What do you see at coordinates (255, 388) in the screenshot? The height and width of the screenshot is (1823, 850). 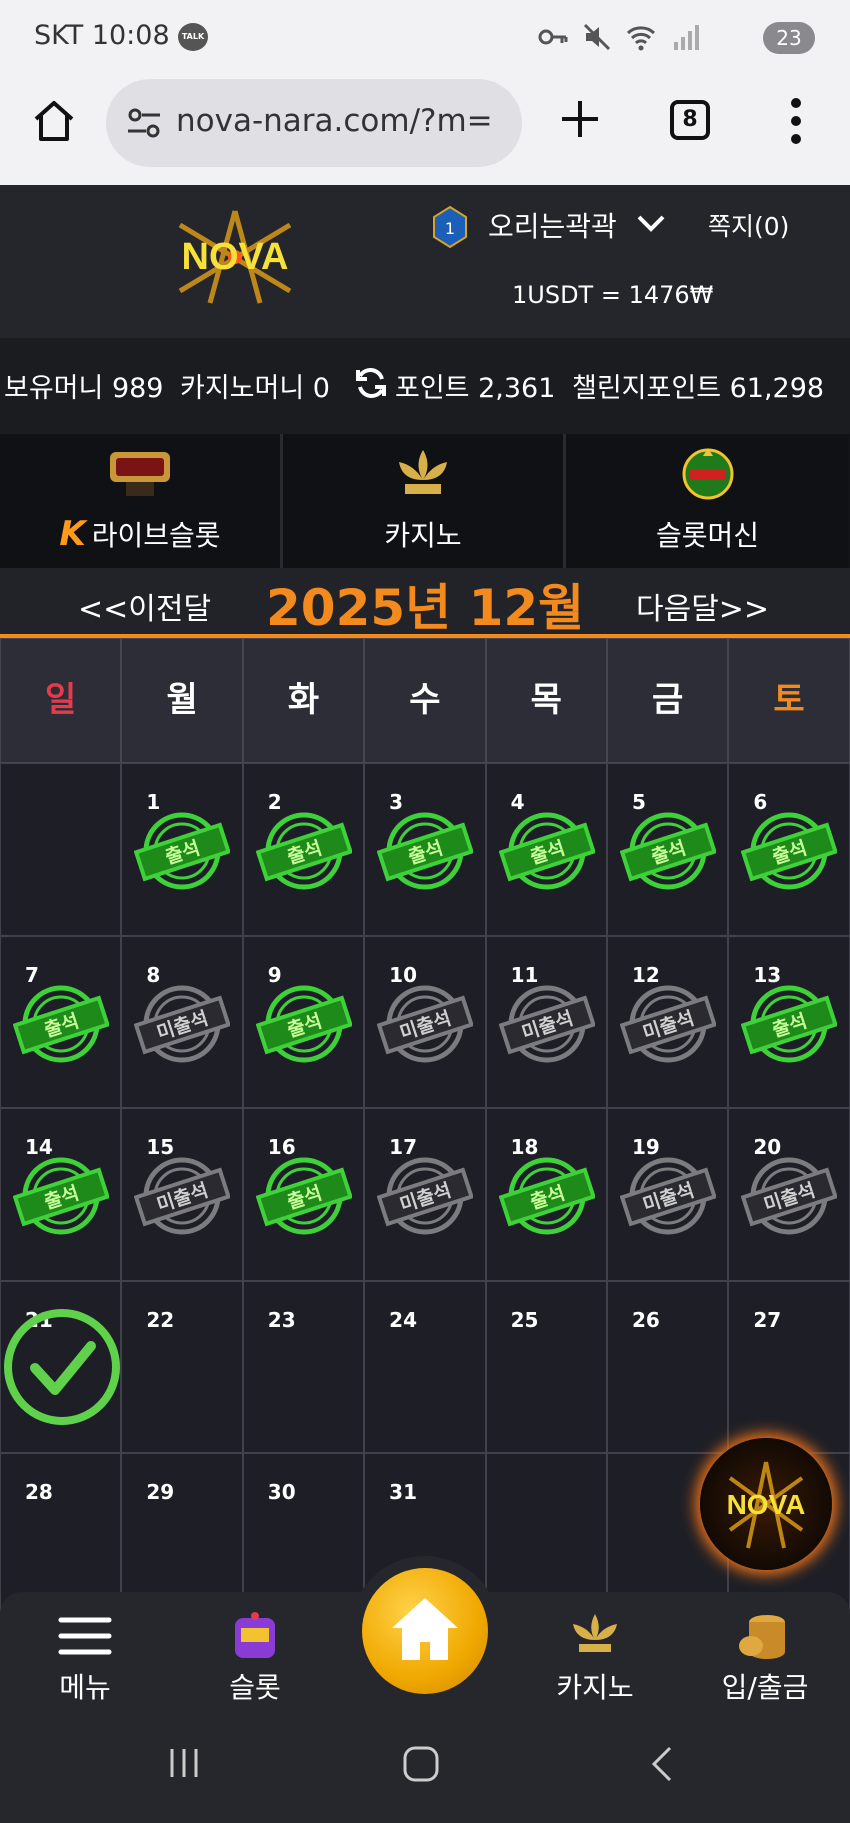 I see `casino-money: 카지노머니 0` at bounding box center [255, 388].